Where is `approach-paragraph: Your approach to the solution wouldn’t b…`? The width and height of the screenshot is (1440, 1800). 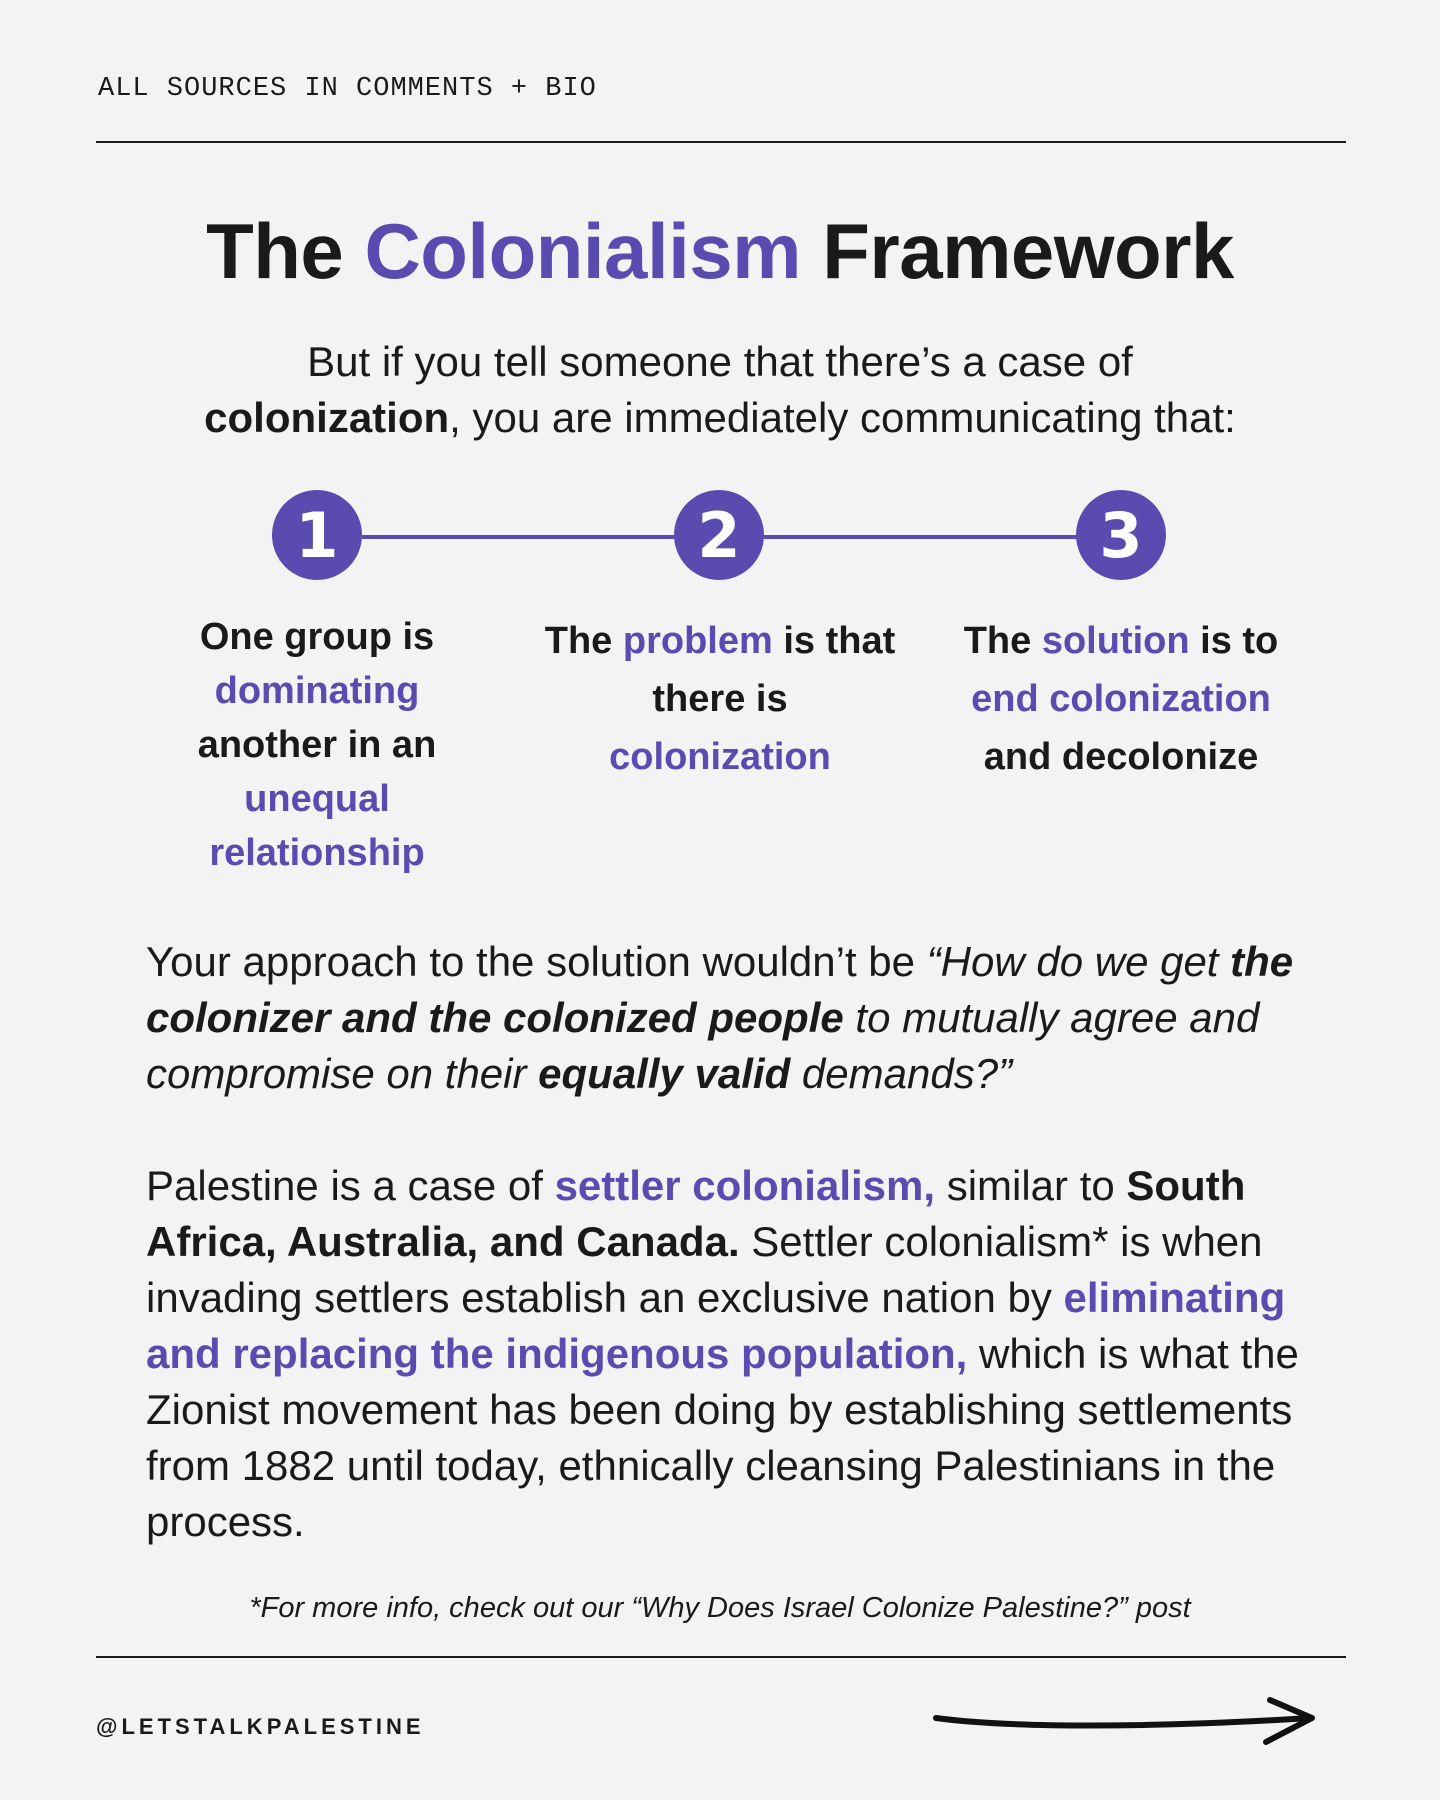
approach-paragraph: Your approach to the solution wouldn’t b… is located at coordinates (726, 1018).